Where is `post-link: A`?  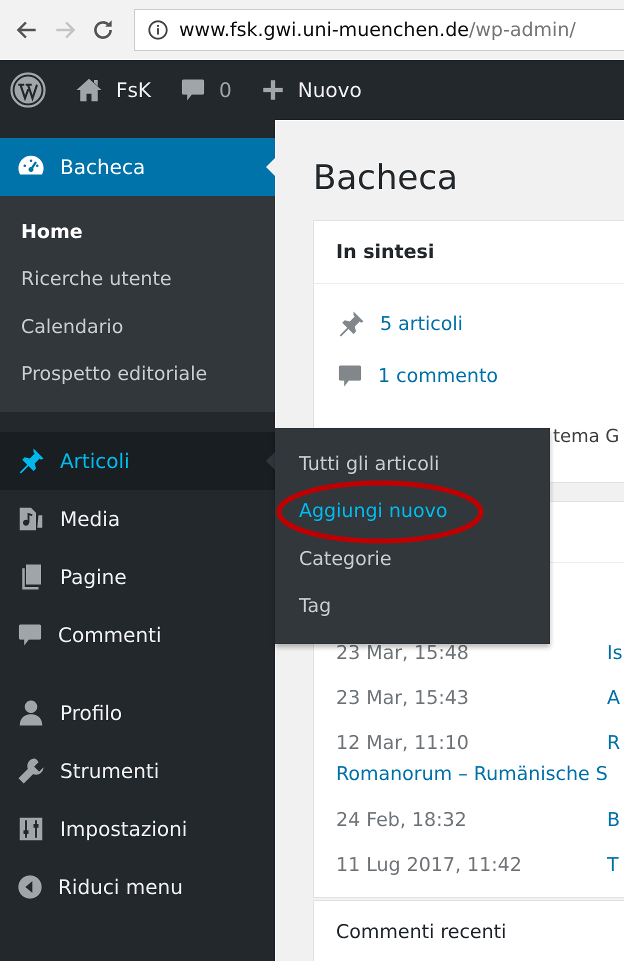 post-link: A is located at coordinates (613, 697).